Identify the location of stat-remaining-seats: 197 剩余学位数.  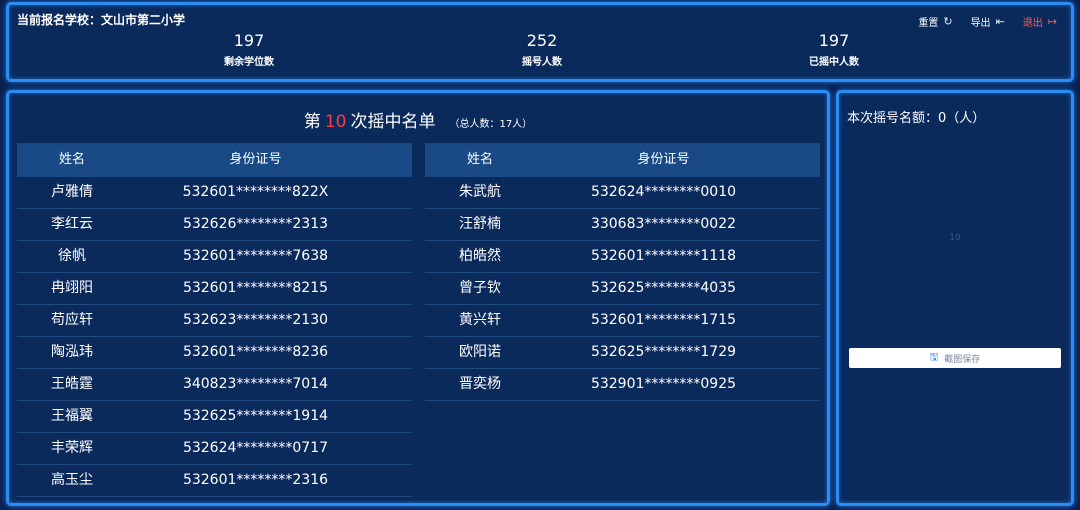
(249, 49).